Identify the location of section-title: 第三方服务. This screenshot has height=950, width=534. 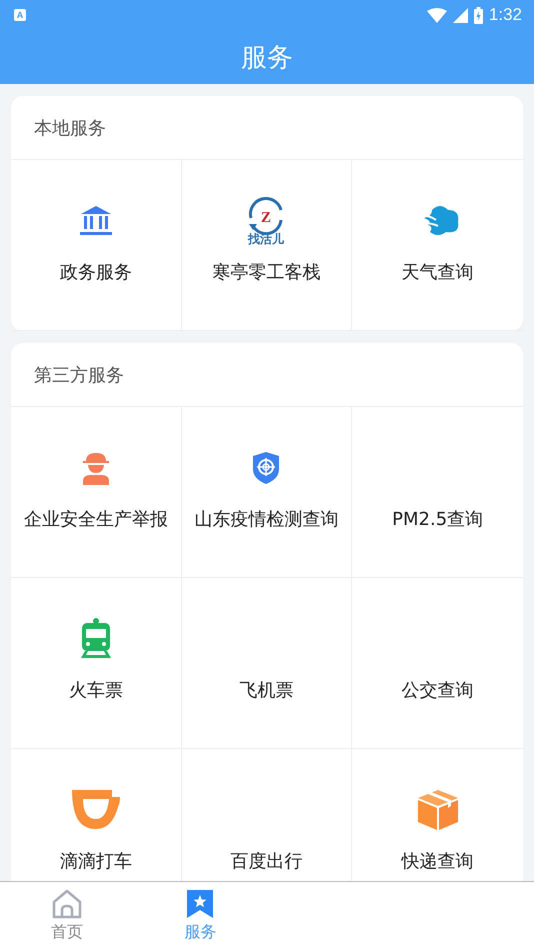
(79, 375).